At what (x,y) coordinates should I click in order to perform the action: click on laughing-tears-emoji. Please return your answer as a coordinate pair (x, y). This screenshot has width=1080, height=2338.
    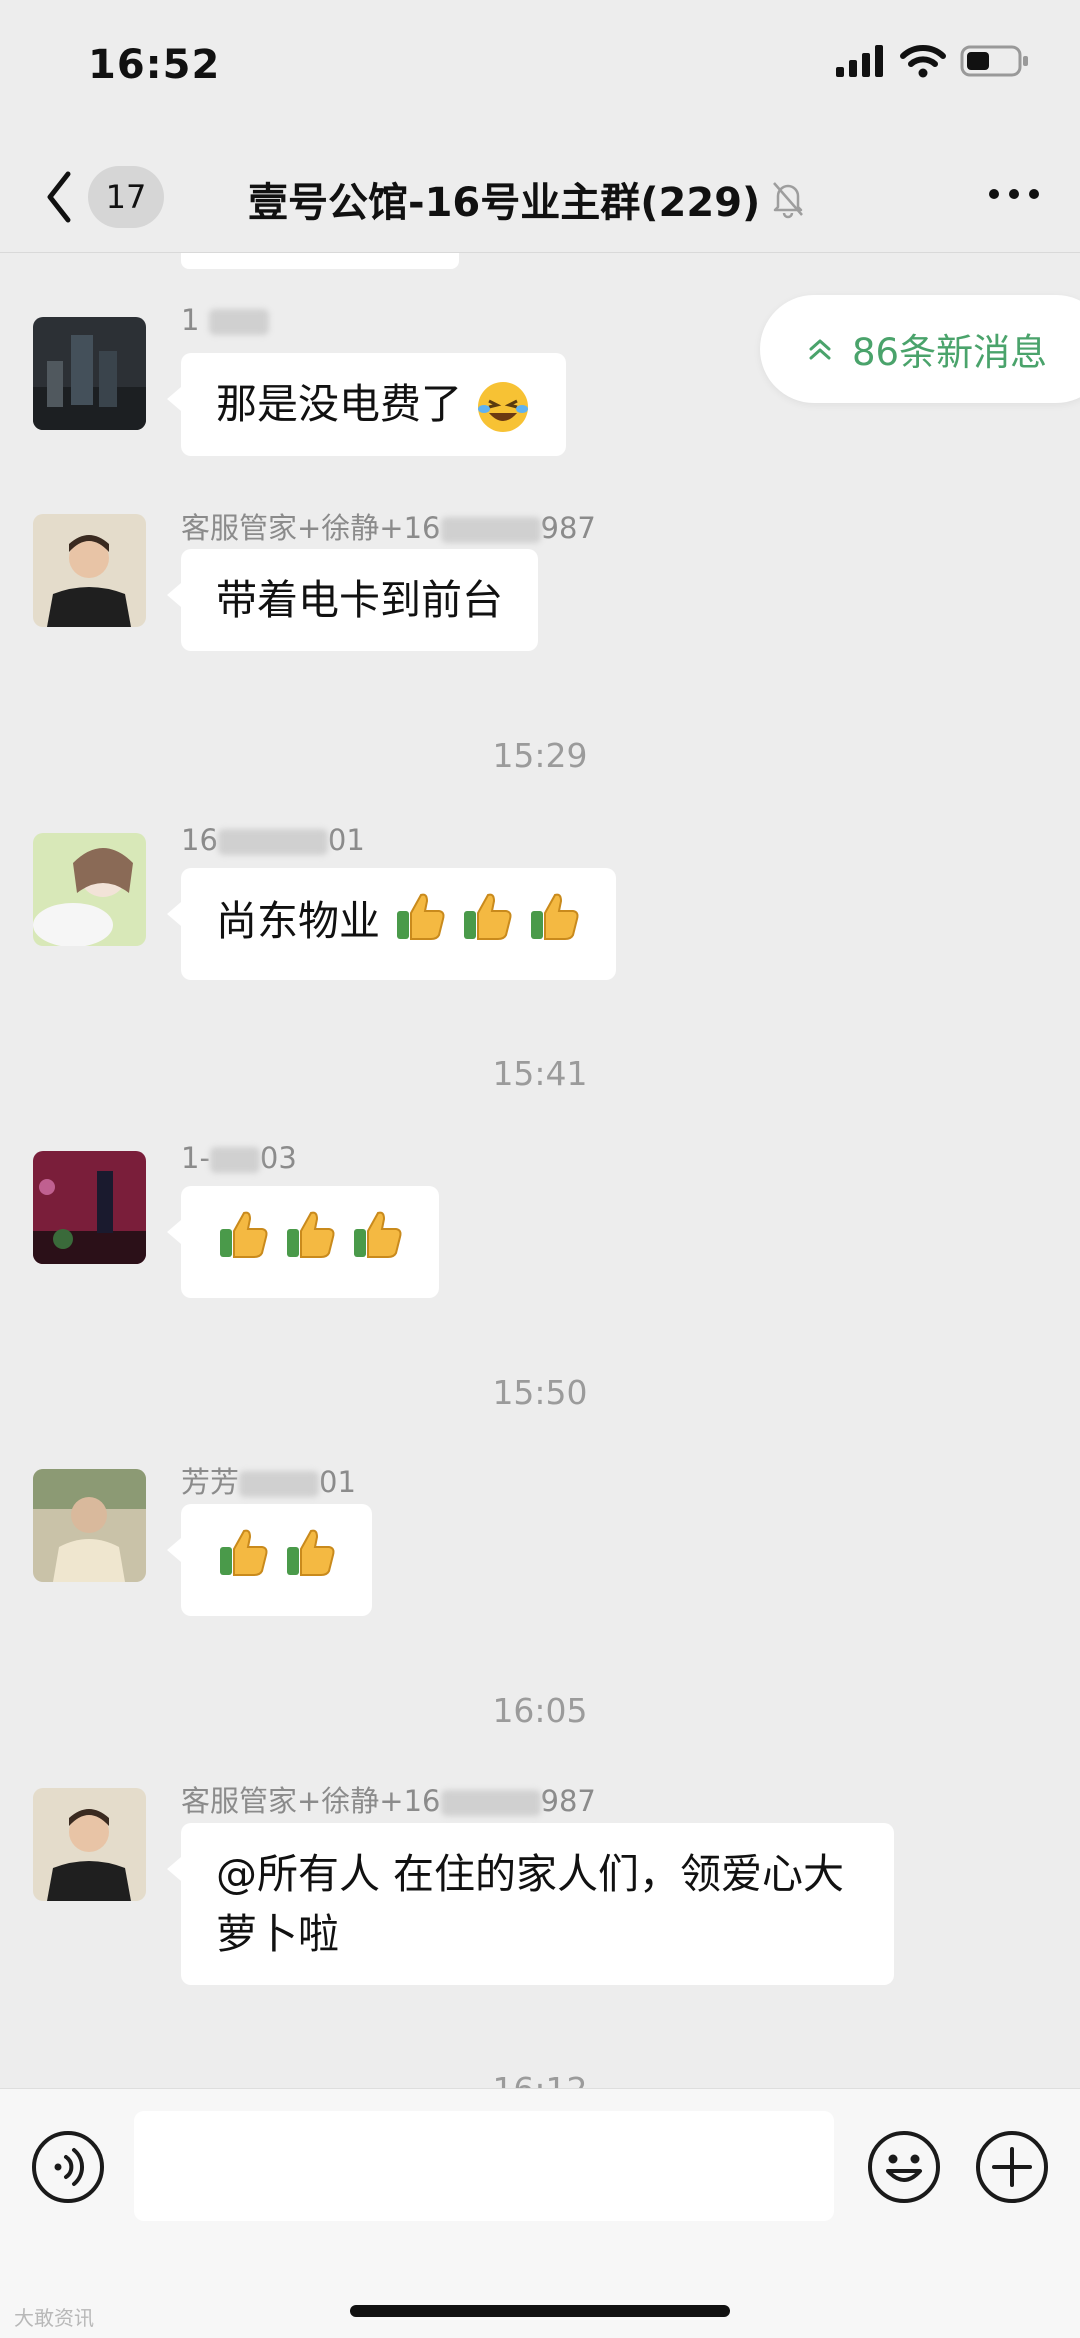
    Looking at the image, I should click on (503, 407).